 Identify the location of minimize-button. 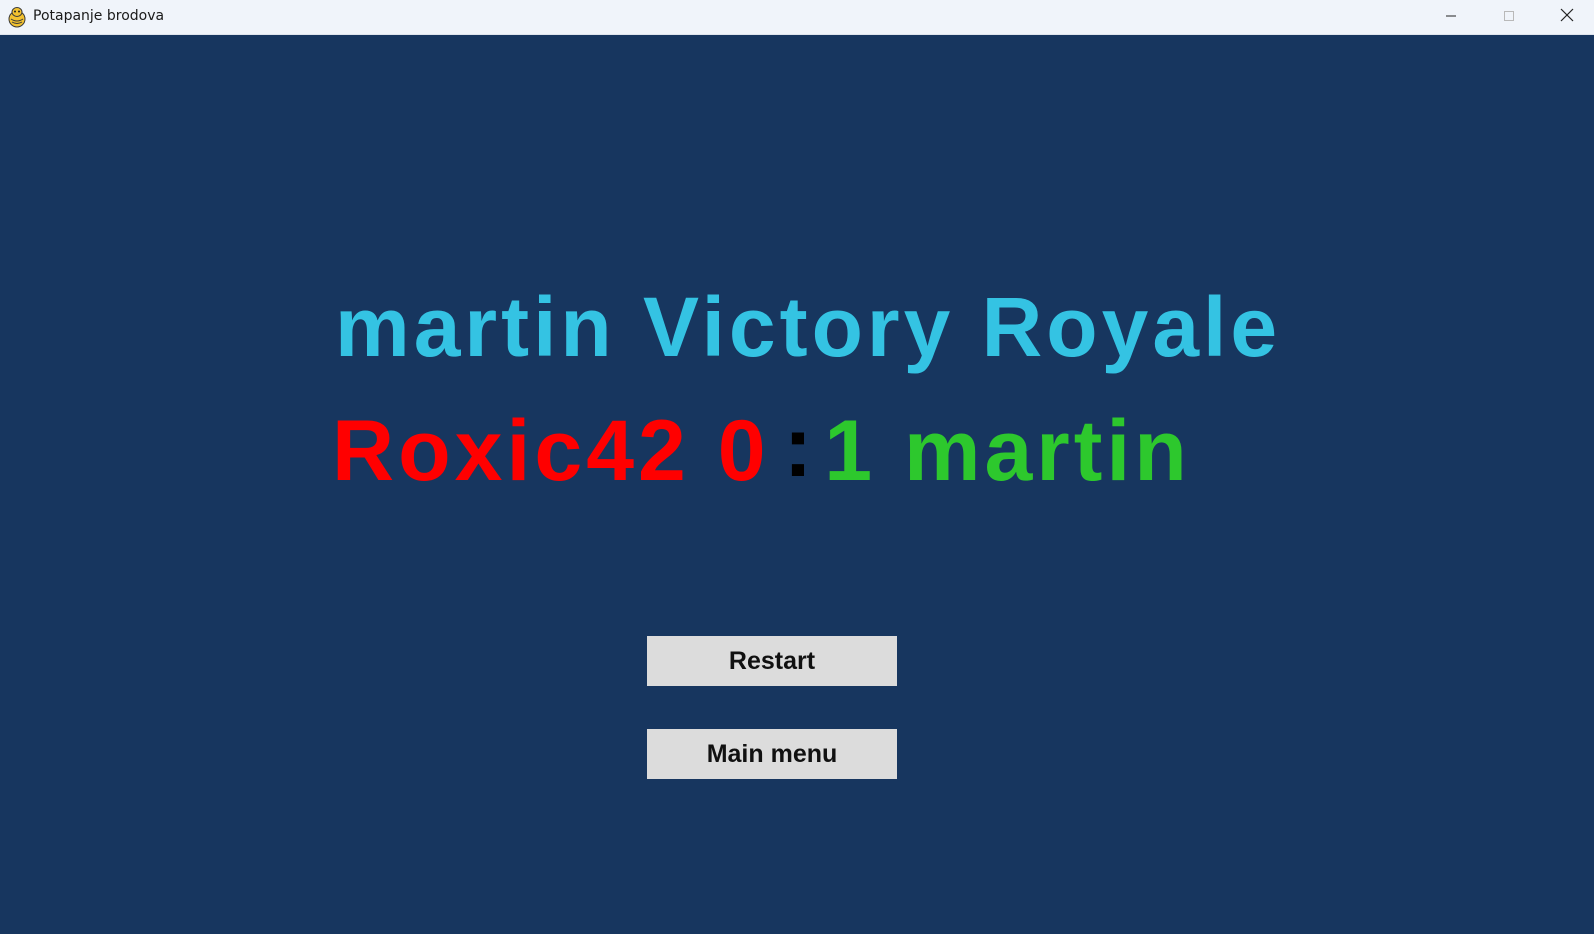
(1451, 17).